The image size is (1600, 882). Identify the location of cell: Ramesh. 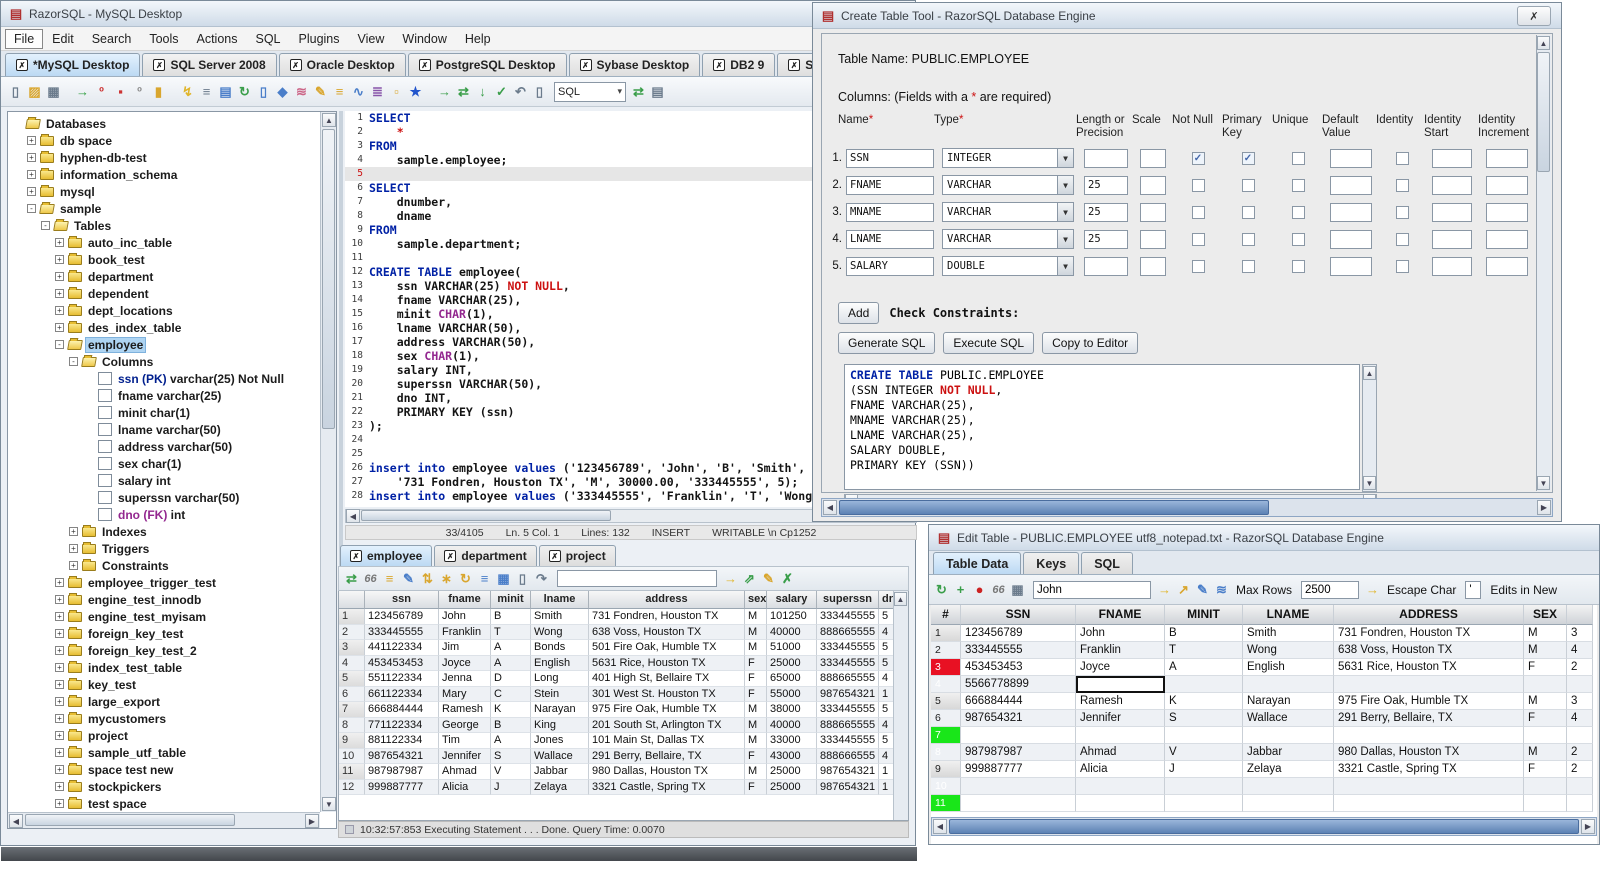
(465, 710).